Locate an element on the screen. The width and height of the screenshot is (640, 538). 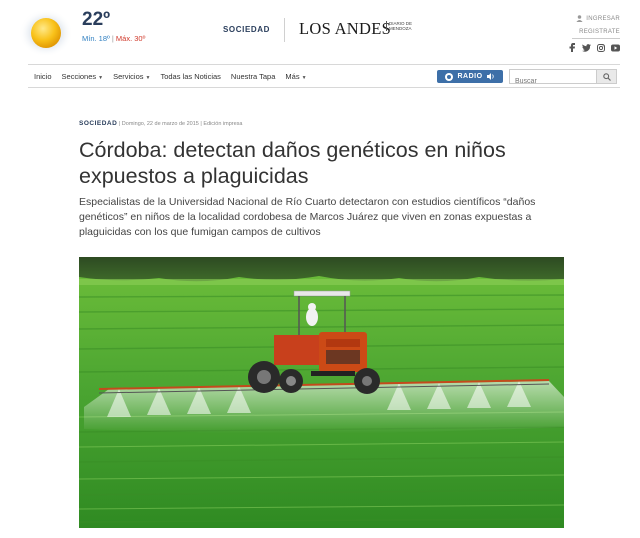
radio-logo-icon is located at coordinates (449, 76).